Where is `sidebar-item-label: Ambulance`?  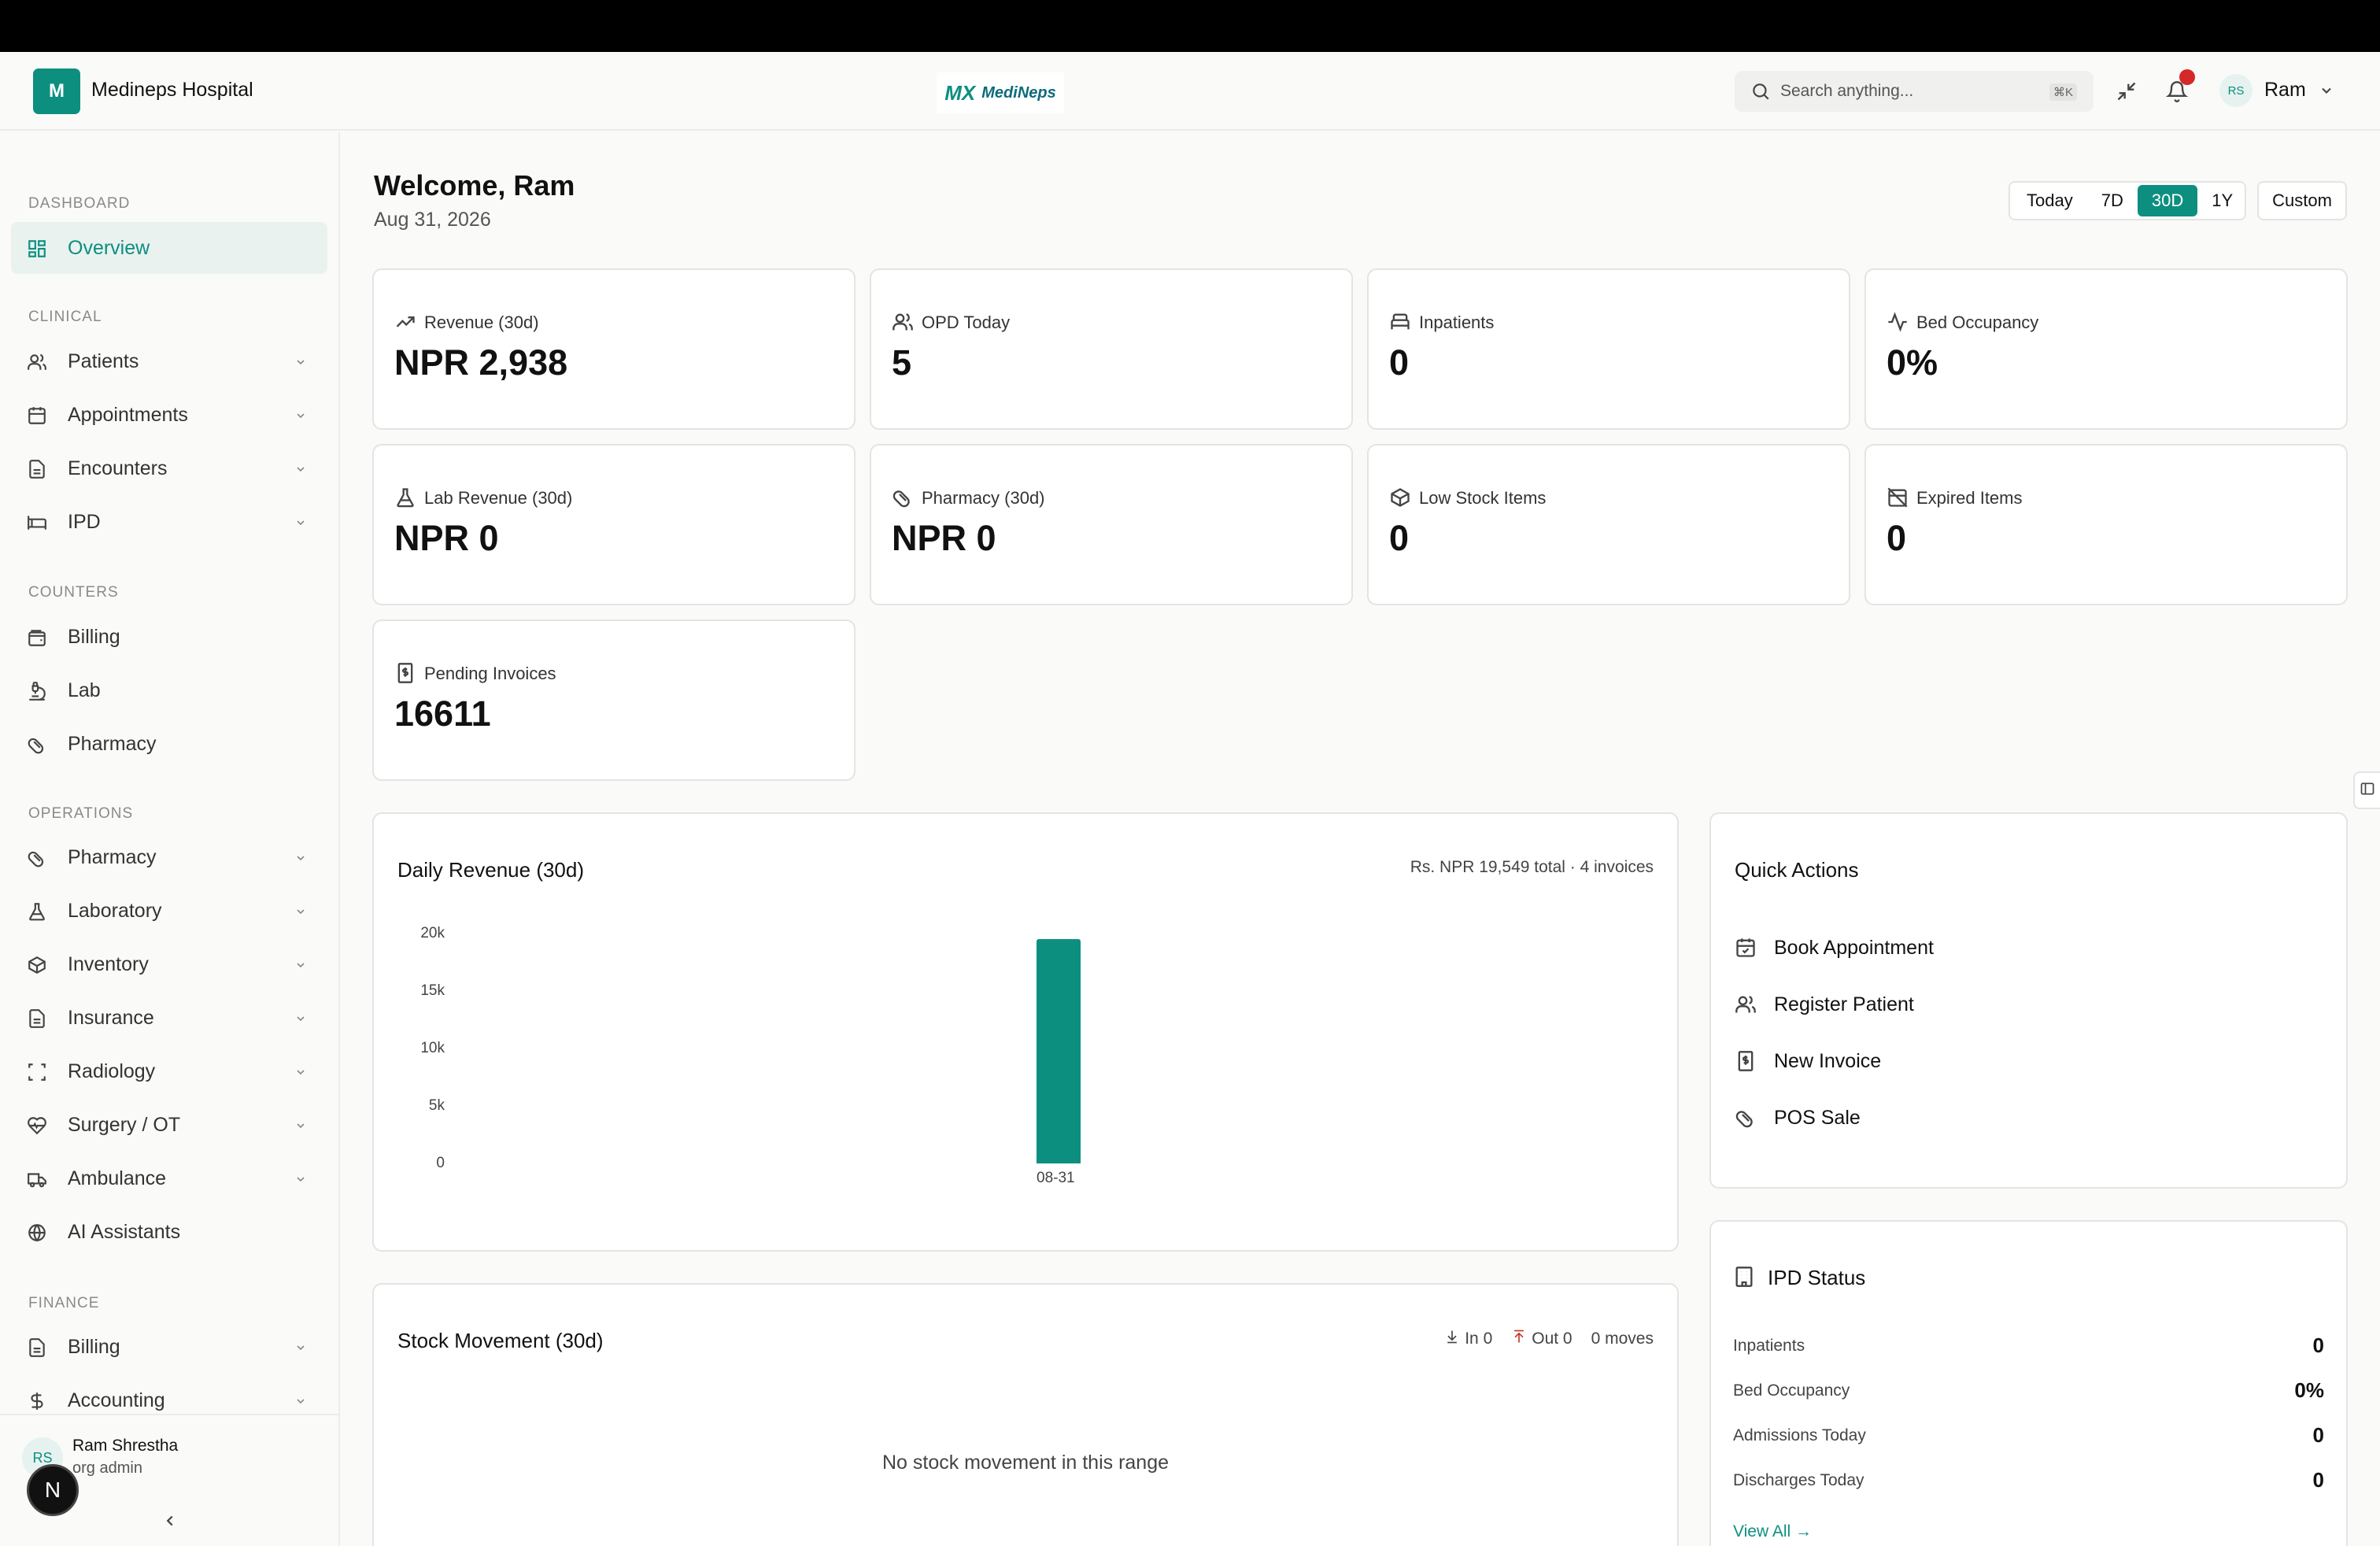
sidebar-item-label: Ambulance is located at coordinates (117, 1178).